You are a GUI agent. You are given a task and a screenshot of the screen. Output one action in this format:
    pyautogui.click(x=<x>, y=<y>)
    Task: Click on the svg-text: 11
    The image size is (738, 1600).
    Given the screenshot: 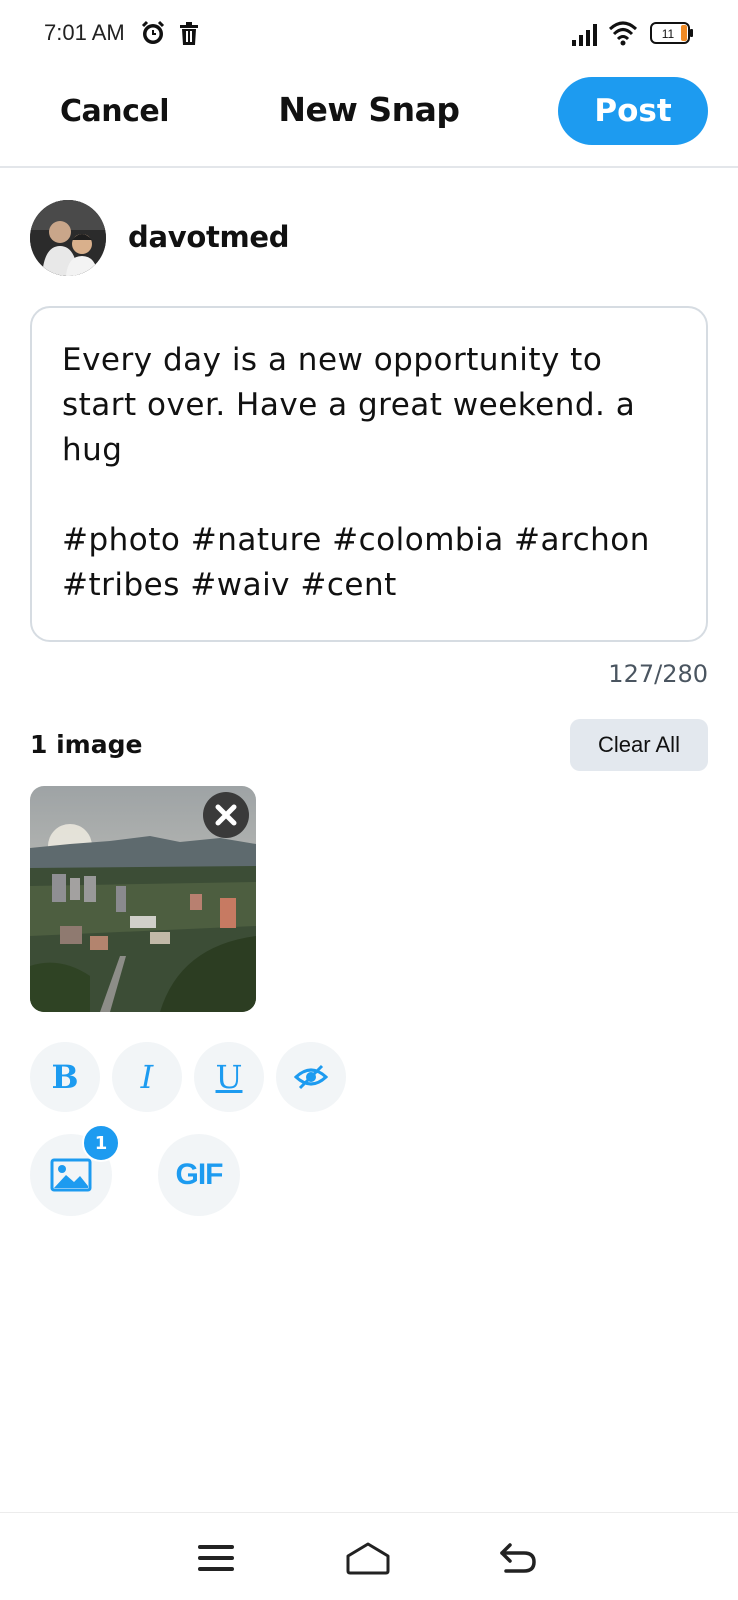 What is the action you would take?
    pyautogui.click(x=668, y=34)
    